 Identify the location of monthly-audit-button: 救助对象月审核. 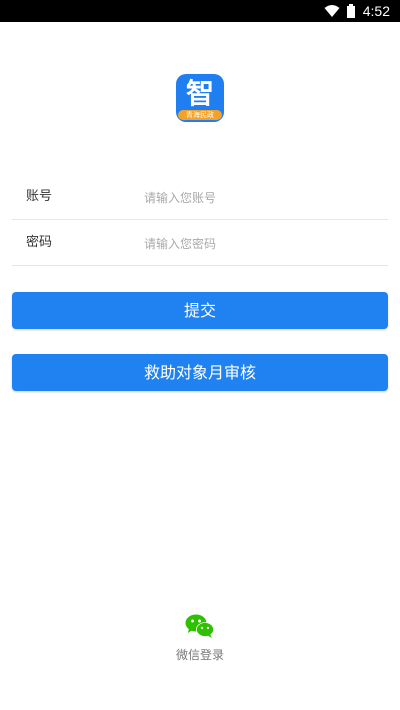
(200, 372).